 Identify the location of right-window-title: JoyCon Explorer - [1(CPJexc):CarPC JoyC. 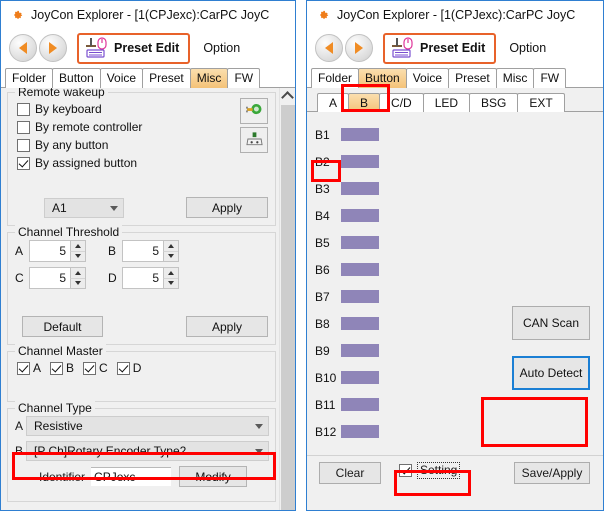
(456, 14).